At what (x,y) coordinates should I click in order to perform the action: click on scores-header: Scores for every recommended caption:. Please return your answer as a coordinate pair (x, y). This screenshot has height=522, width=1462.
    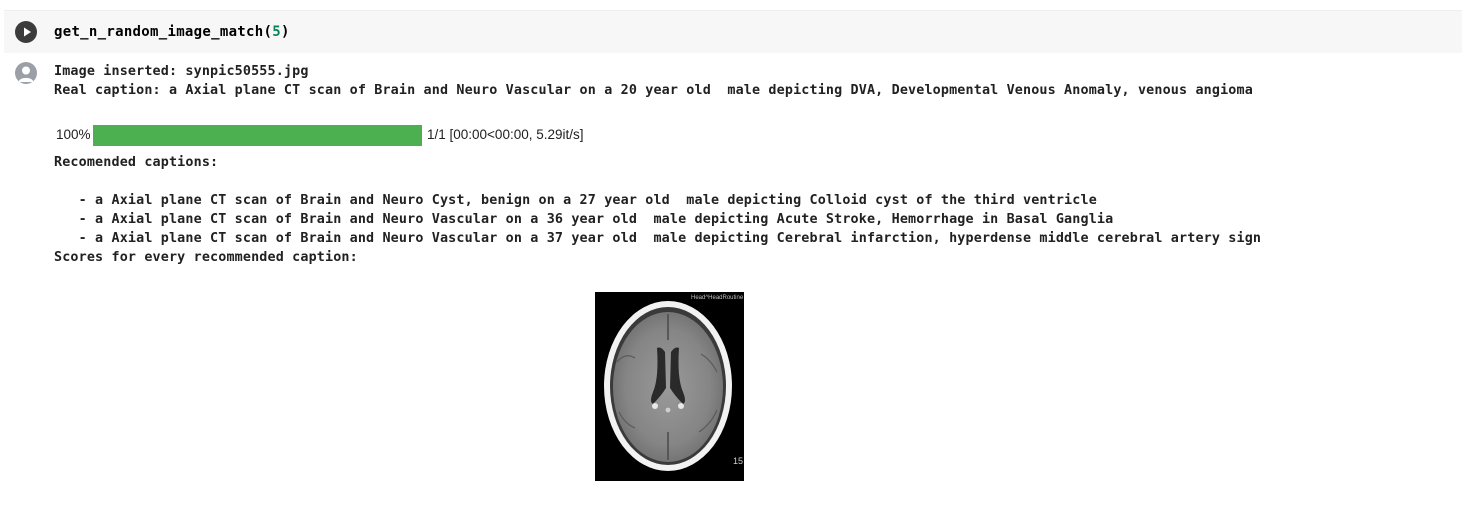
    Looking at the image, I should click on (206, 257).